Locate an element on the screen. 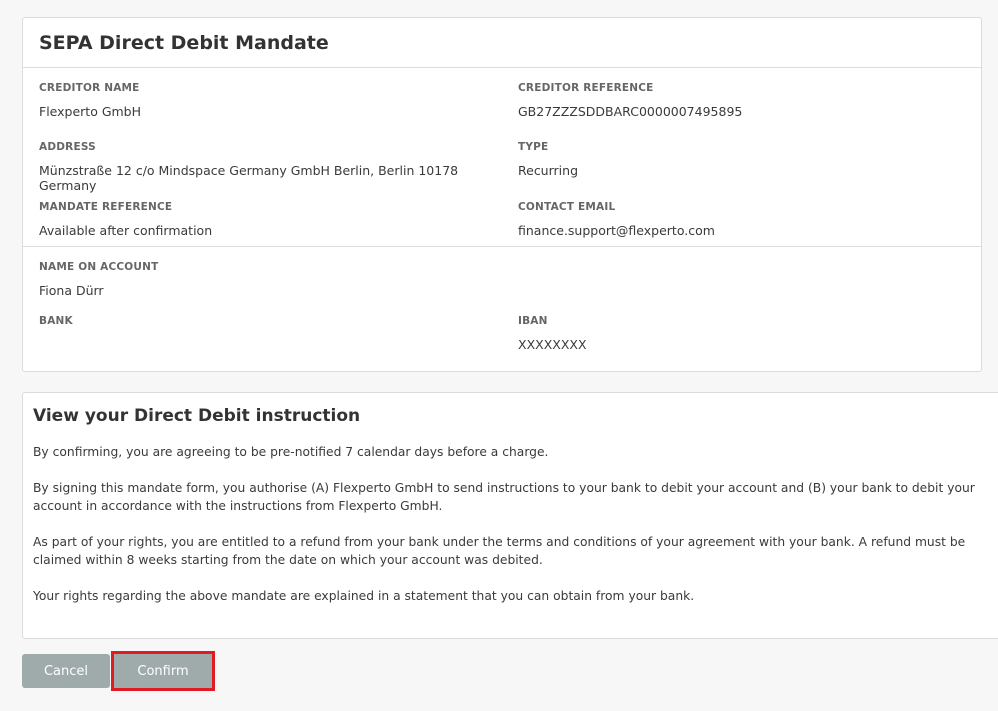  bank-label: BANK is located at coordinates (56, 321).